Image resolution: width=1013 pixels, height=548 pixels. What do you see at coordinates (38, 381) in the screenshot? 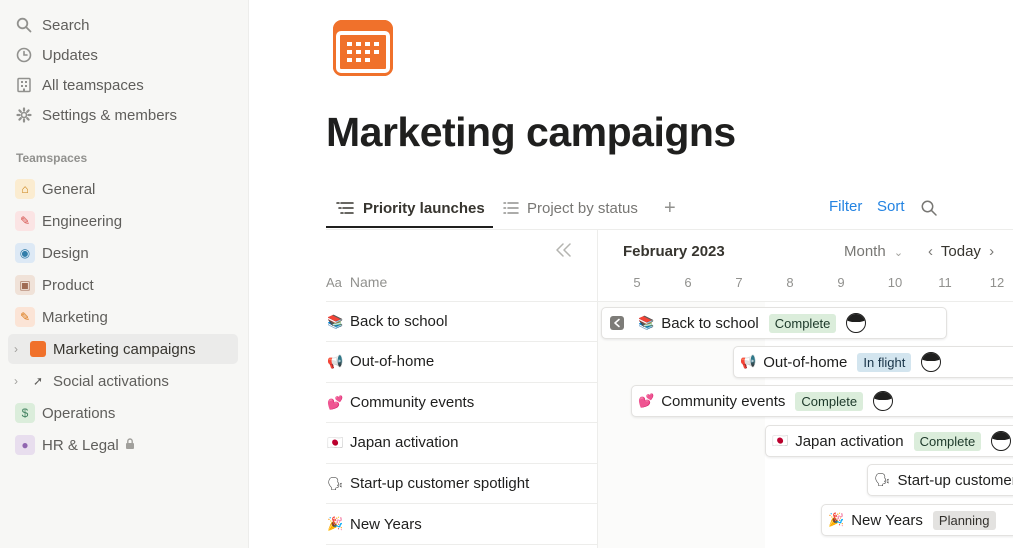
I see `rocket-icon: ➚` at bounding box center [38, 381].